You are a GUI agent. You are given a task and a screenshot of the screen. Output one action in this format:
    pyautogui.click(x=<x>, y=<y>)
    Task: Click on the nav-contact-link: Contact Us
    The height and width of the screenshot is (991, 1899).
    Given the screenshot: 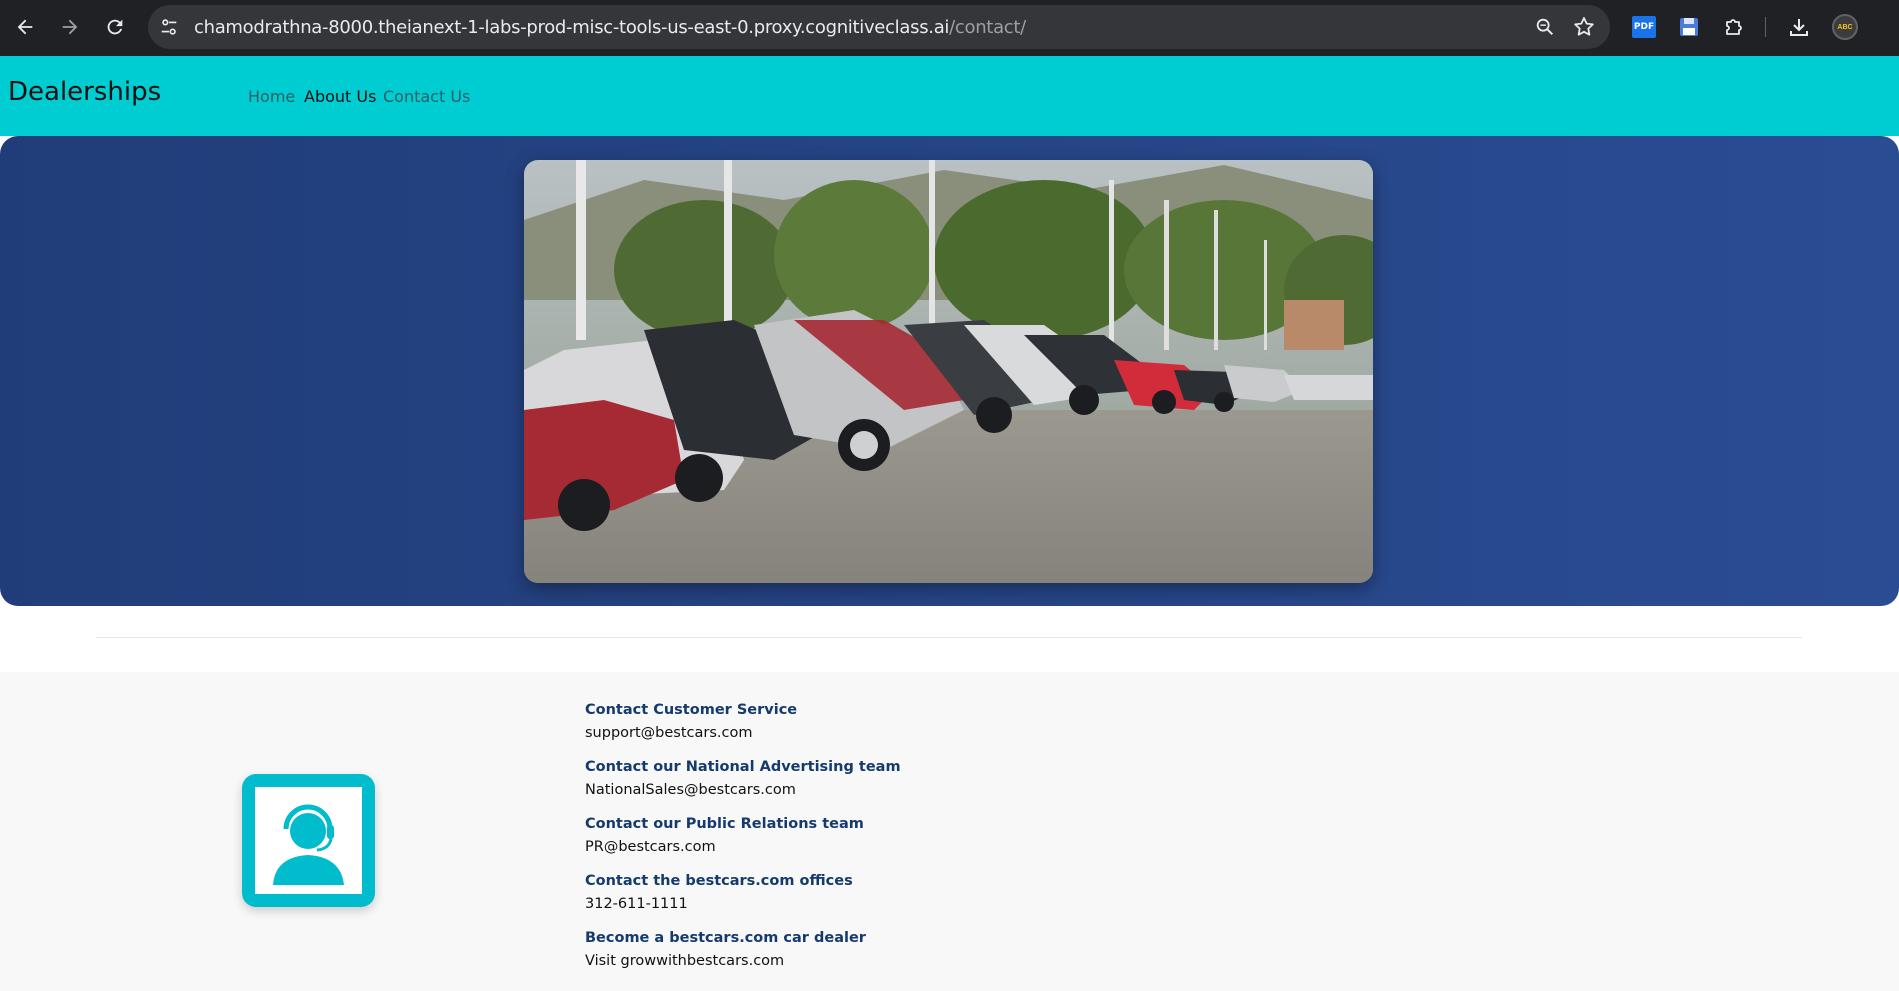 What is the action you would take?
    pyautogui.click(x=426, y=96)
    